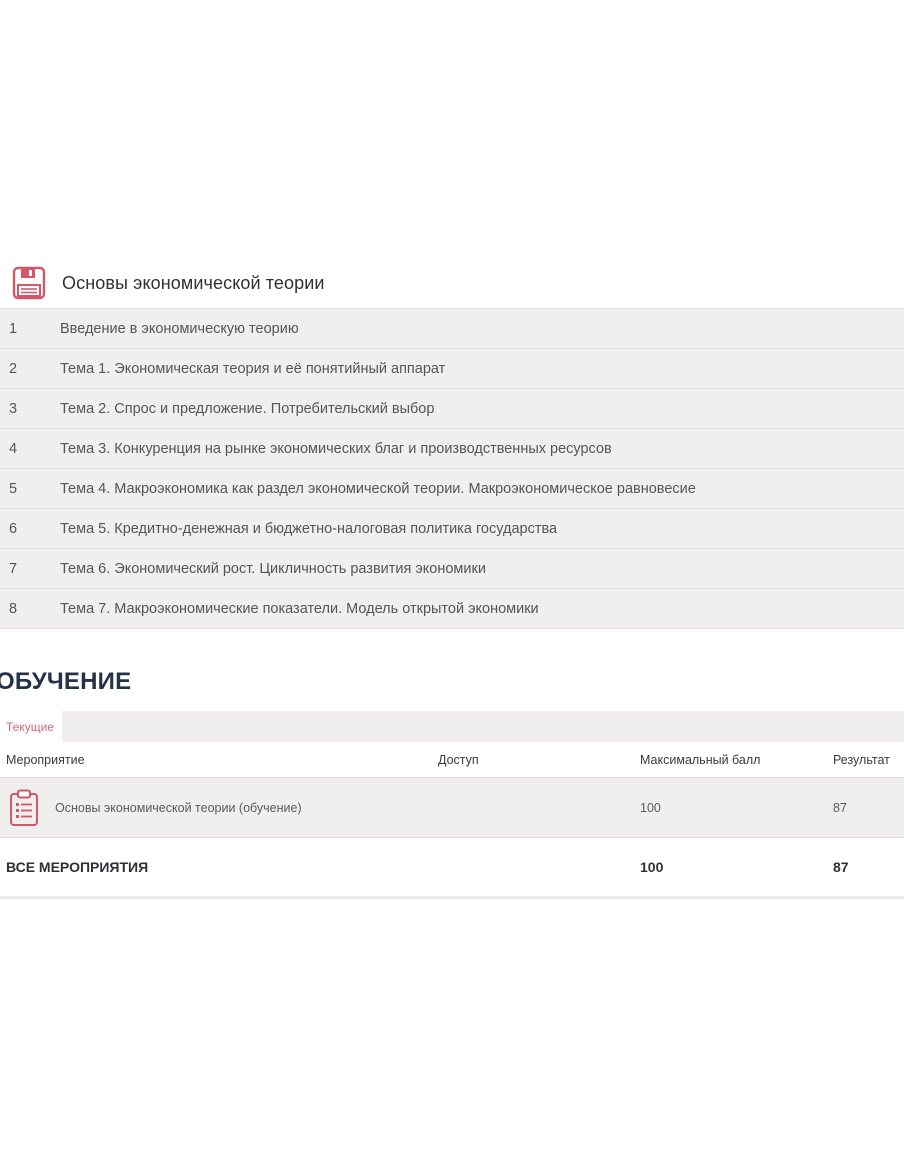 The width and height of the screenshot is (910, 1155). I want to click on topic-number: 3, so click(13, 408).